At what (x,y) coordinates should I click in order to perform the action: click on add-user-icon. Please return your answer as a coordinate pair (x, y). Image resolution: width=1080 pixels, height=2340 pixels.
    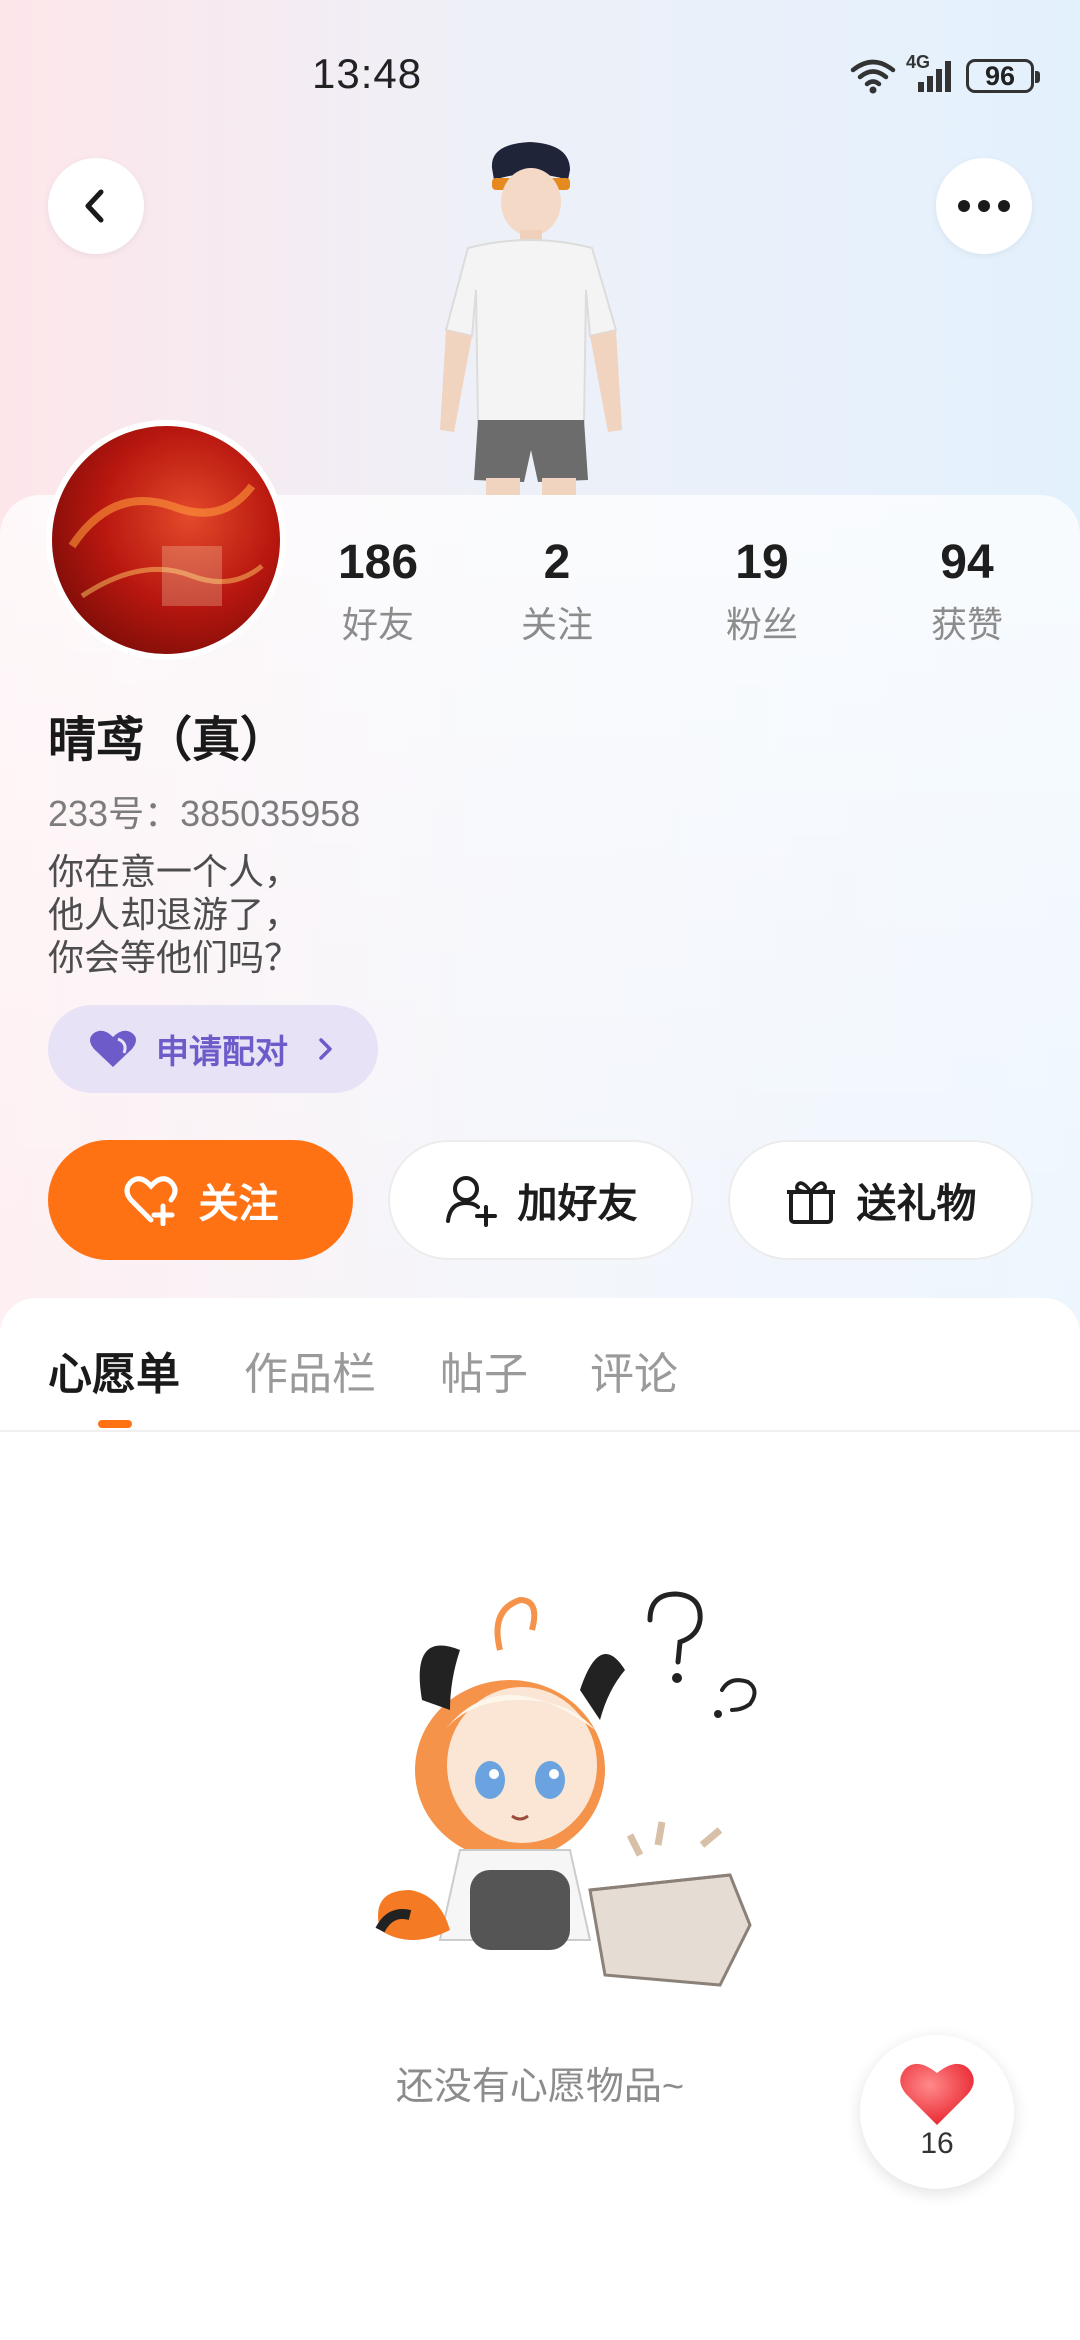
    Looking at the image, I should click on (471, 1201).